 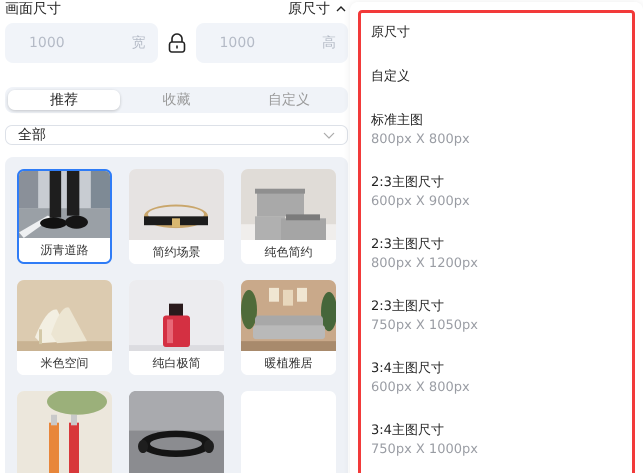 What do you see at coordinates (425, 326) in the screenshot?
I see `size-text: 750px X 1050px` at bounding box center [425, 326].